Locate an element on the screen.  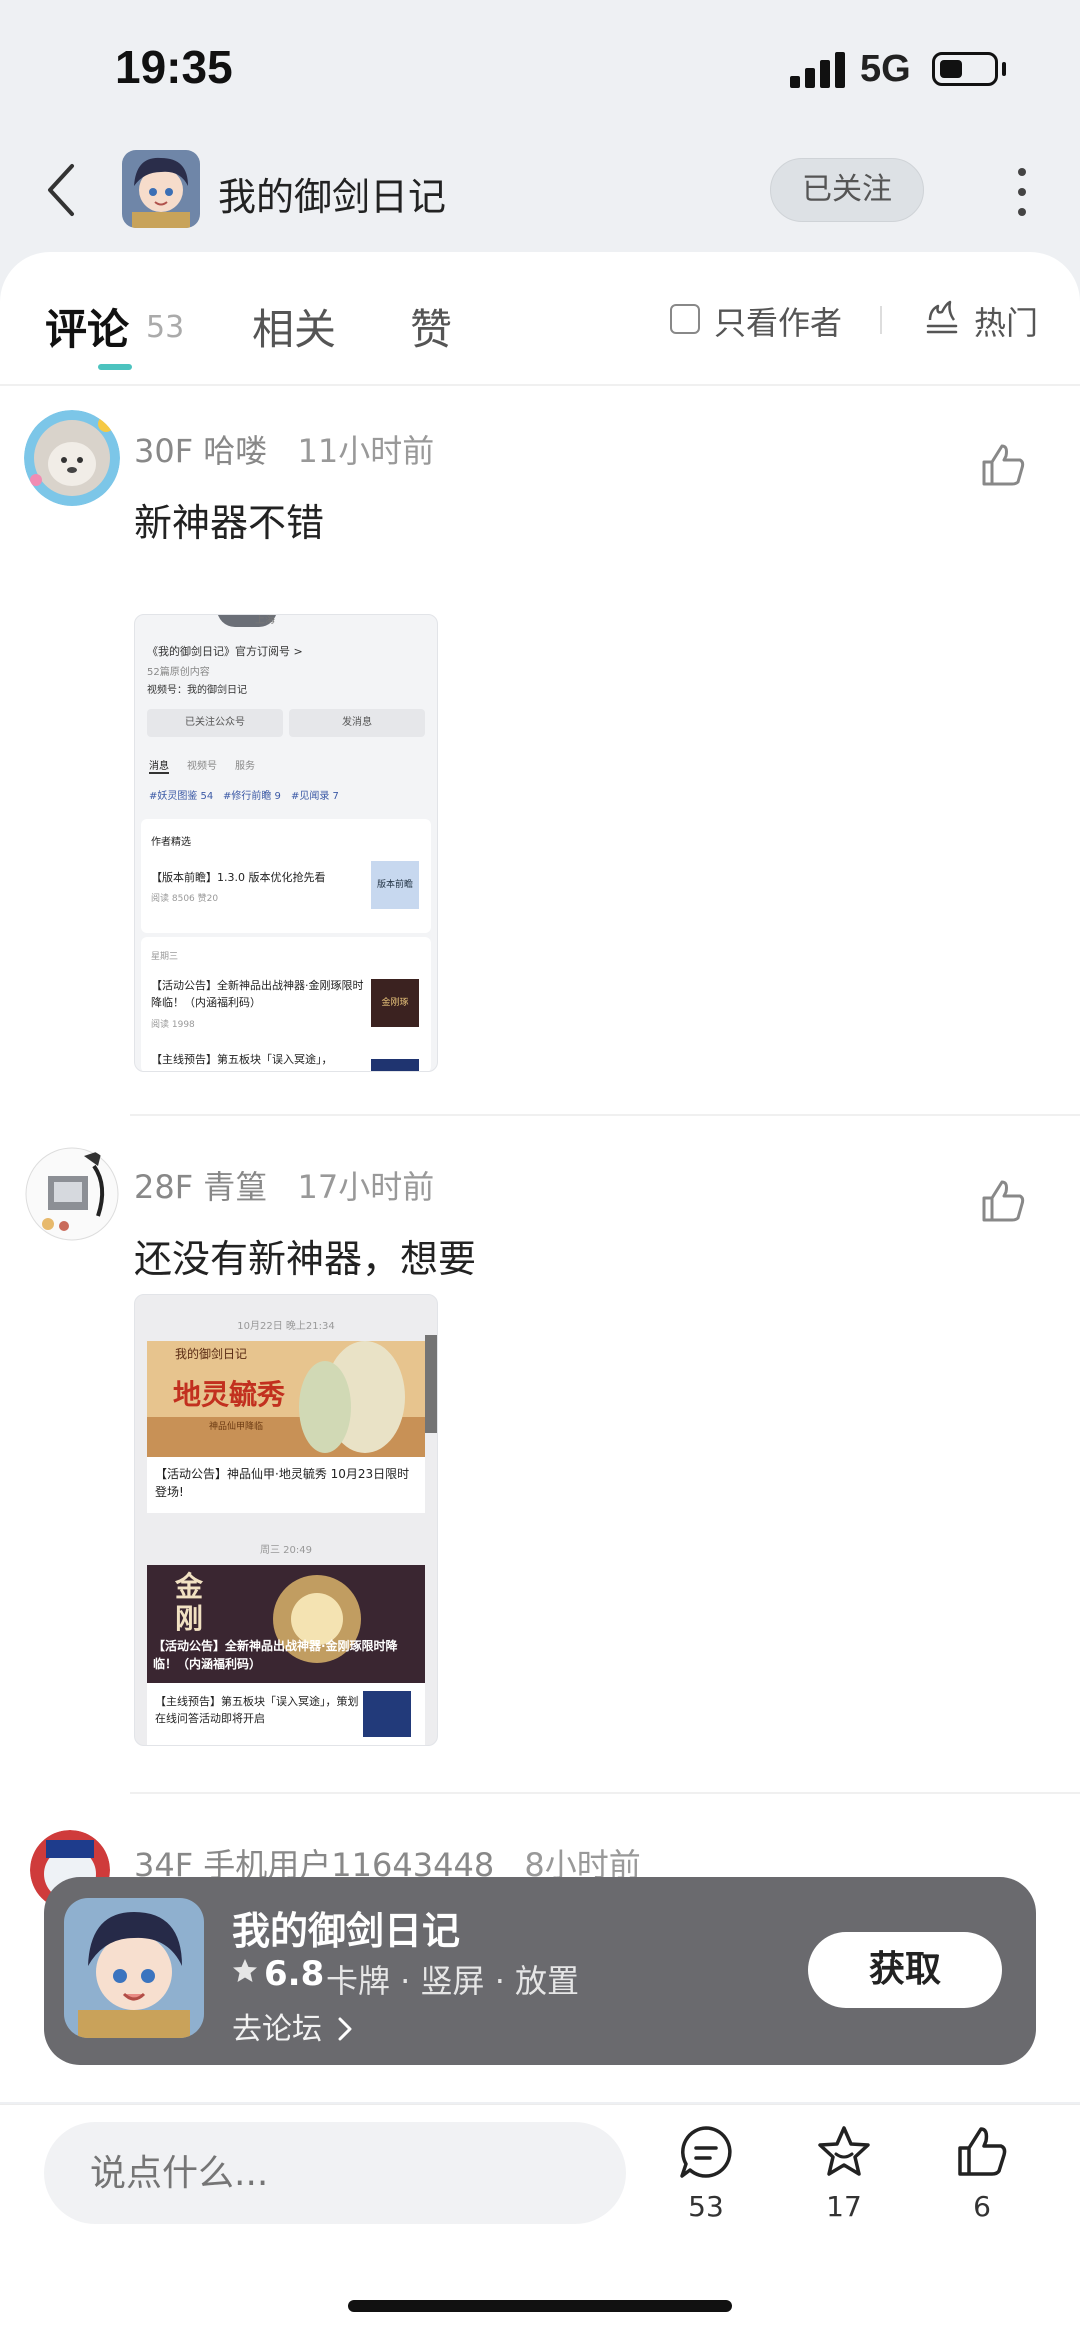
comment-icon is located at coordinates (706, 2152).